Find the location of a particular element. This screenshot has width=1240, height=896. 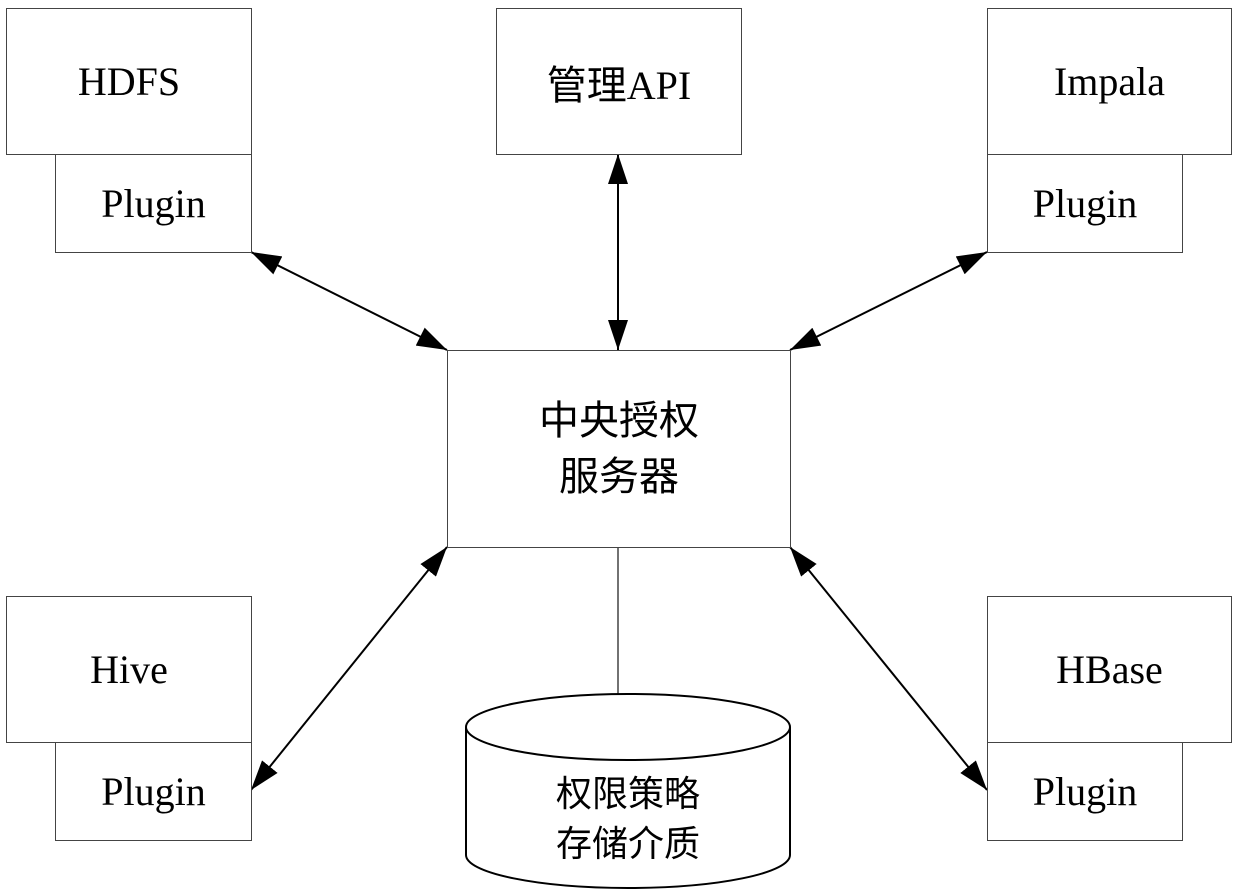

edge-central-hive is located at coordinates (349, 668).